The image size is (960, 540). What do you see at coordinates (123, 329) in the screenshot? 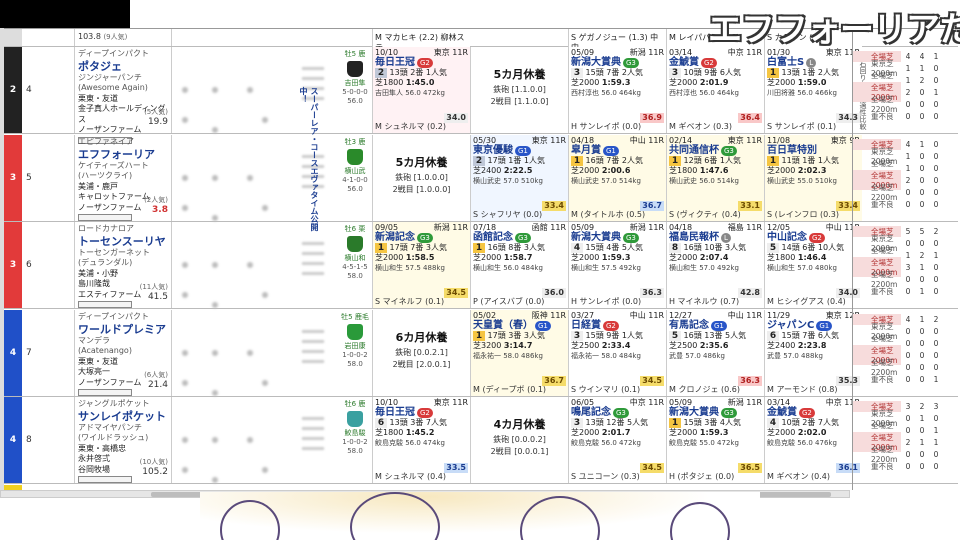
I see `horse-name: ワールドプレミア` at bounding box center [123, 329].